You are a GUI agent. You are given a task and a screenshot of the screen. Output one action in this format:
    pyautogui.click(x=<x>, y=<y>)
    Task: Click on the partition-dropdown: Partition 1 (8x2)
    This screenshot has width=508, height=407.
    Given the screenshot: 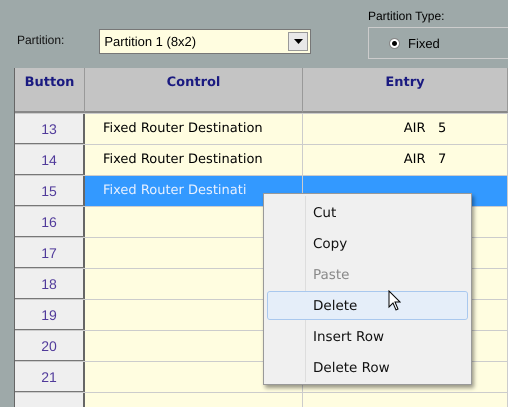 What is the action you would take?
    pyautogui.click(x=205, y=41)
    